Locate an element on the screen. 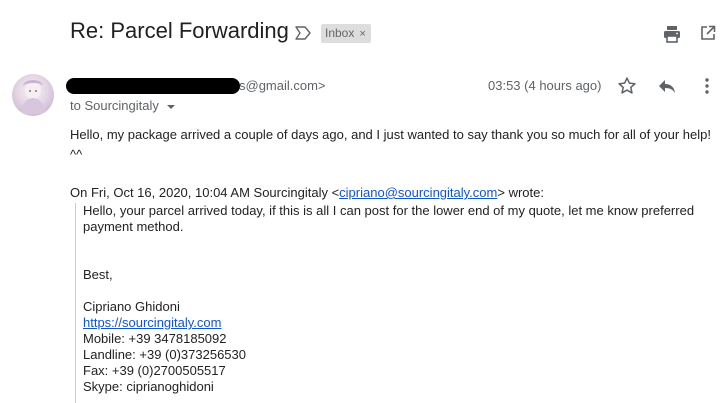 The height and width of the screenshot is (403, 727). quote-attribution-suffix: > wrote: is located at coordinates (520, 192).